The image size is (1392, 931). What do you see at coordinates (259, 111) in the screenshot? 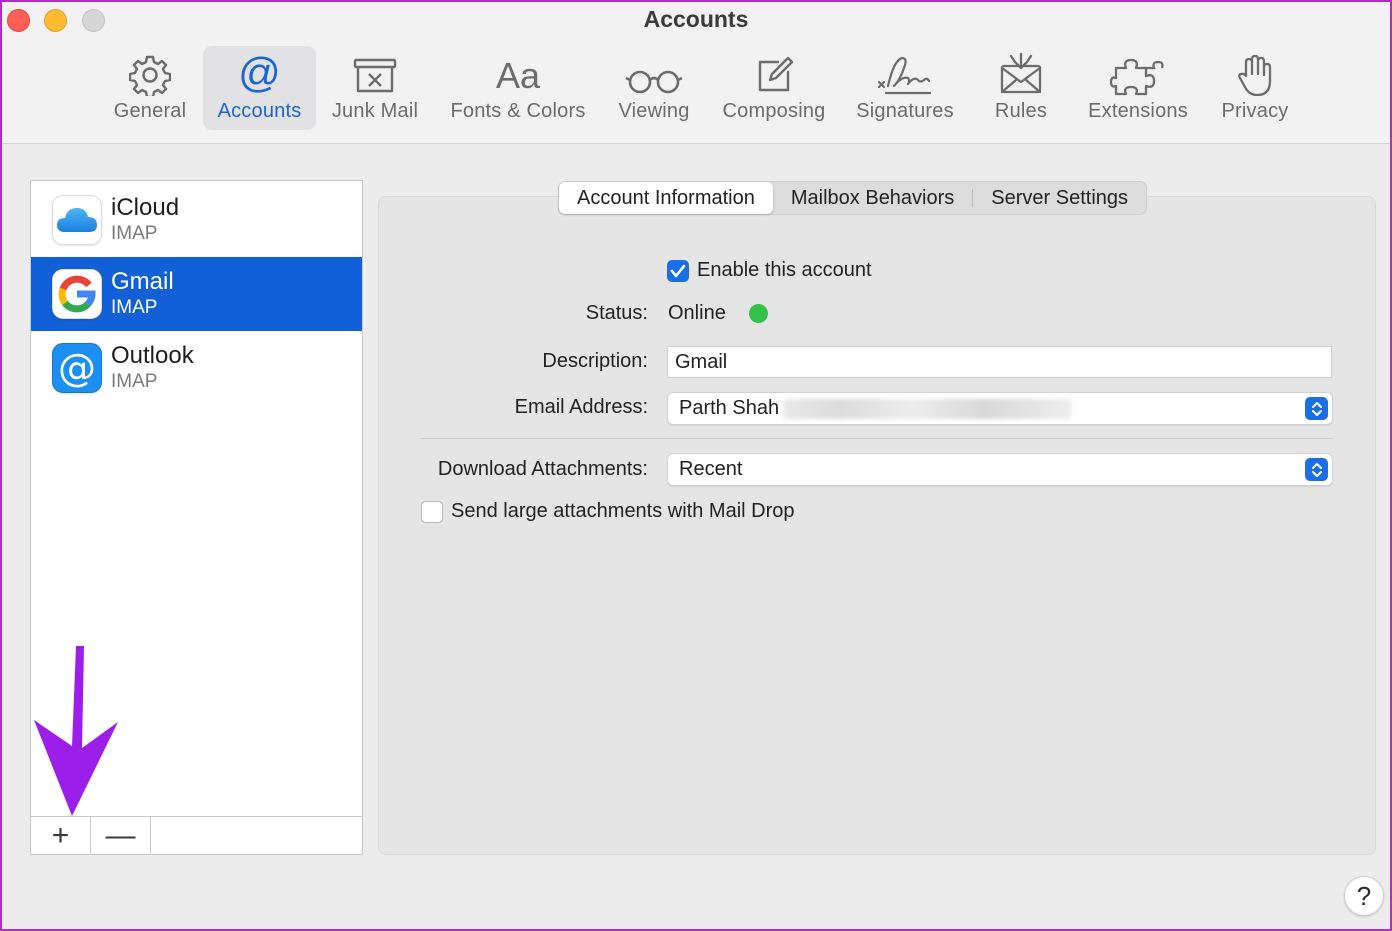
I see `toolbar-label: Accounts` at bounding box center [259, 111].